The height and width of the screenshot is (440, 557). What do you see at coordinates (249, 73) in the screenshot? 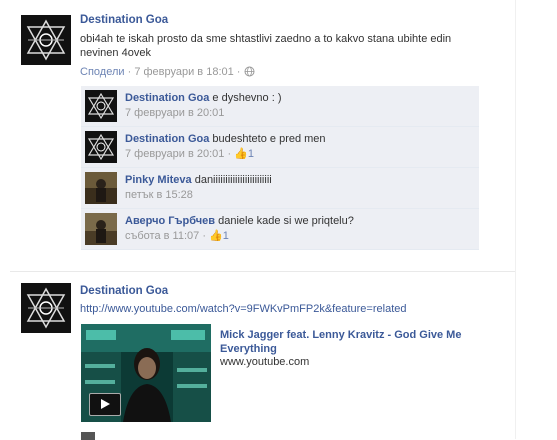
I see `globe-icon` at bounding box center [249, 73].